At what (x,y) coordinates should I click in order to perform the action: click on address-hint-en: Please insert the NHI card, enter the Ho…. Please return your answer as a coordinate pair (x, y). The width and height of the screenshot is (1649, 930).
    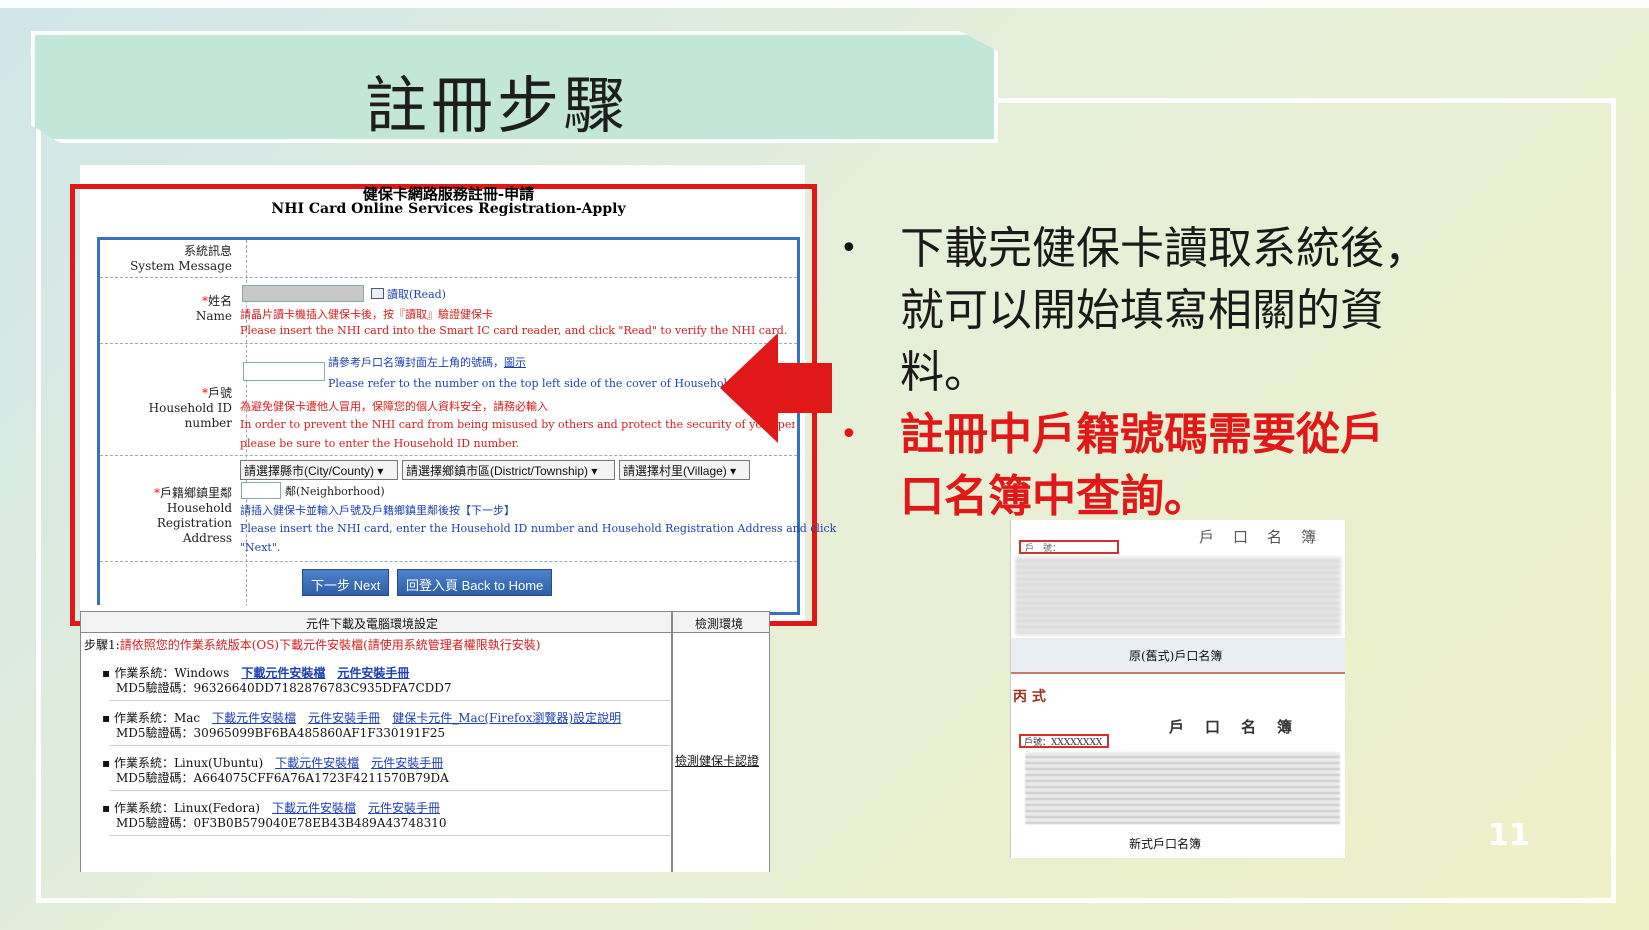
    Looking at the image, I should click on (538, 528).